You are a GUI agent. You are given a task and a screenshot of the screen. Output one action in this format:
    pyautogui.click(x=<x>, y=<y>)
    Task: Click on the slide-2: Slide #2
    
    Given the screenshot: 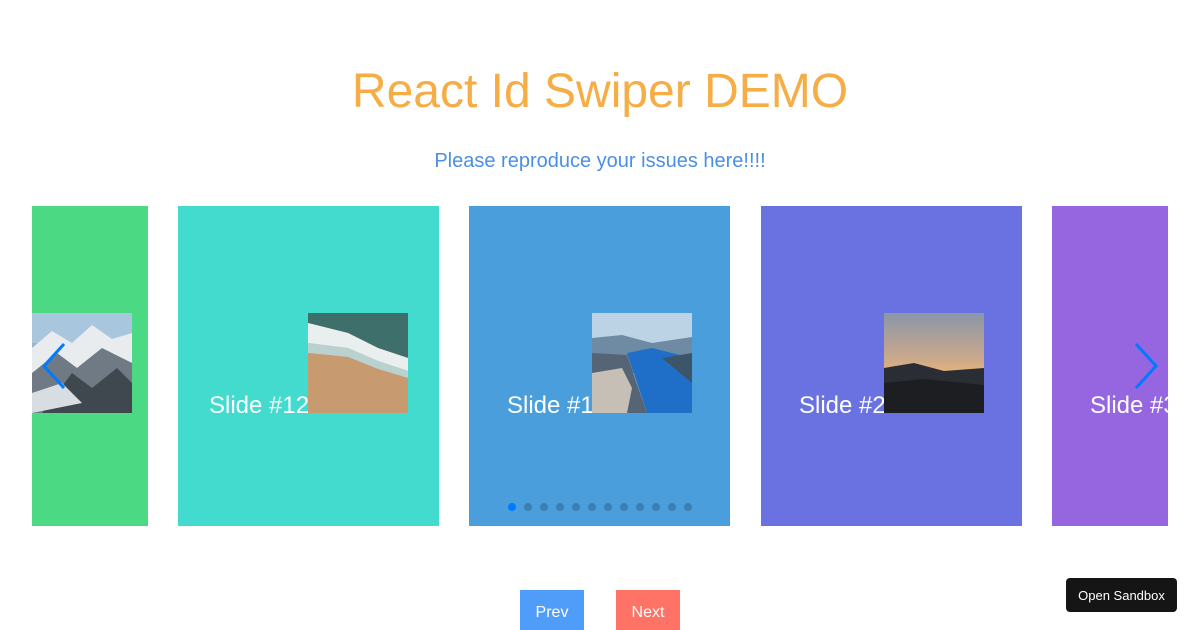 What is the action you would take?
    pyautogui.click(x=891, y=366)
    